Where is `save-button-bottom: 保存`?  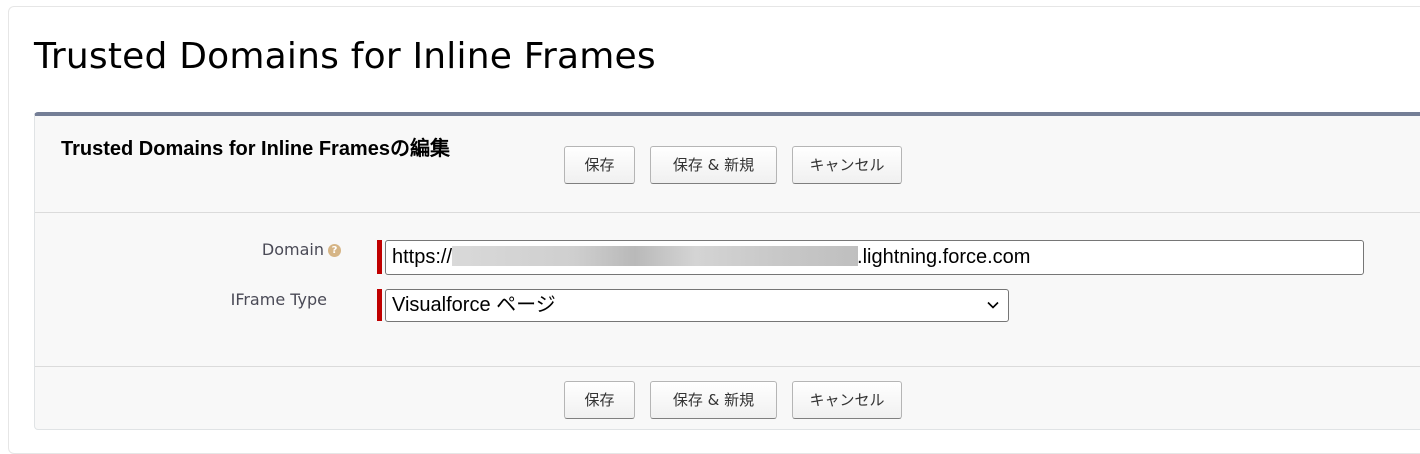 save-button-bottom: 保存 is located at coordinates (599, 400).